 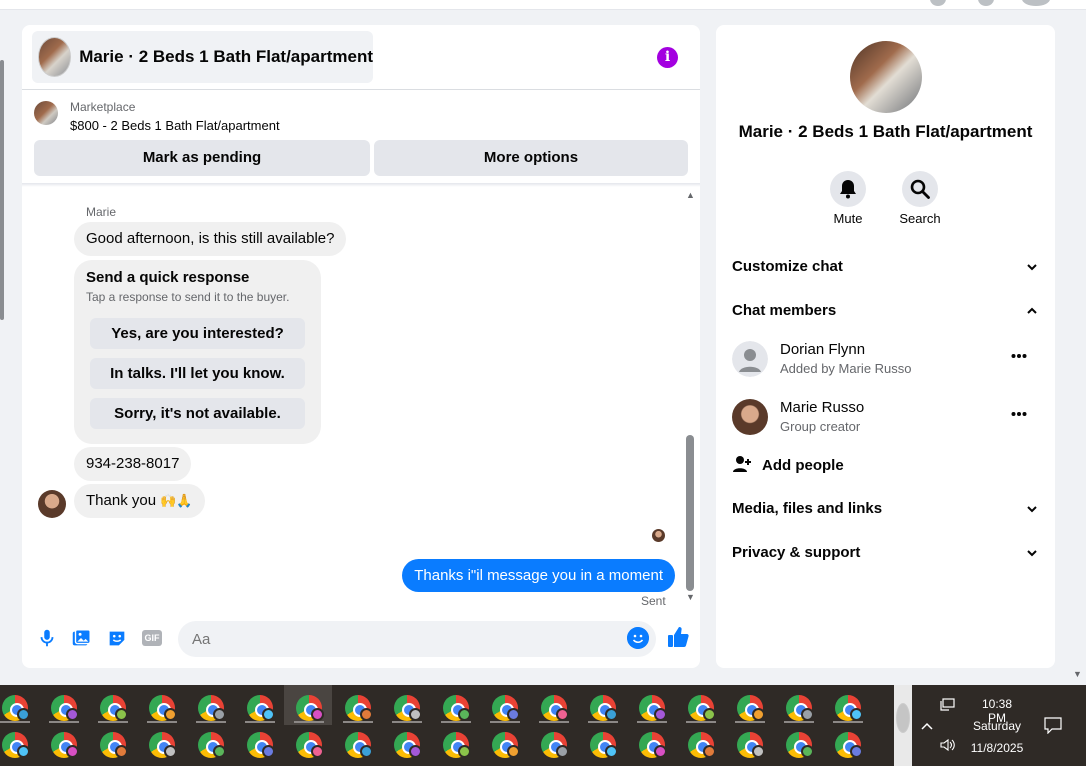 What do you see at coordinates (202, 57) in the screenshot?
I see `chat-header: Marie · 2 Beds 1 Bath Flat/apartment` at bounding box center [202, 57].